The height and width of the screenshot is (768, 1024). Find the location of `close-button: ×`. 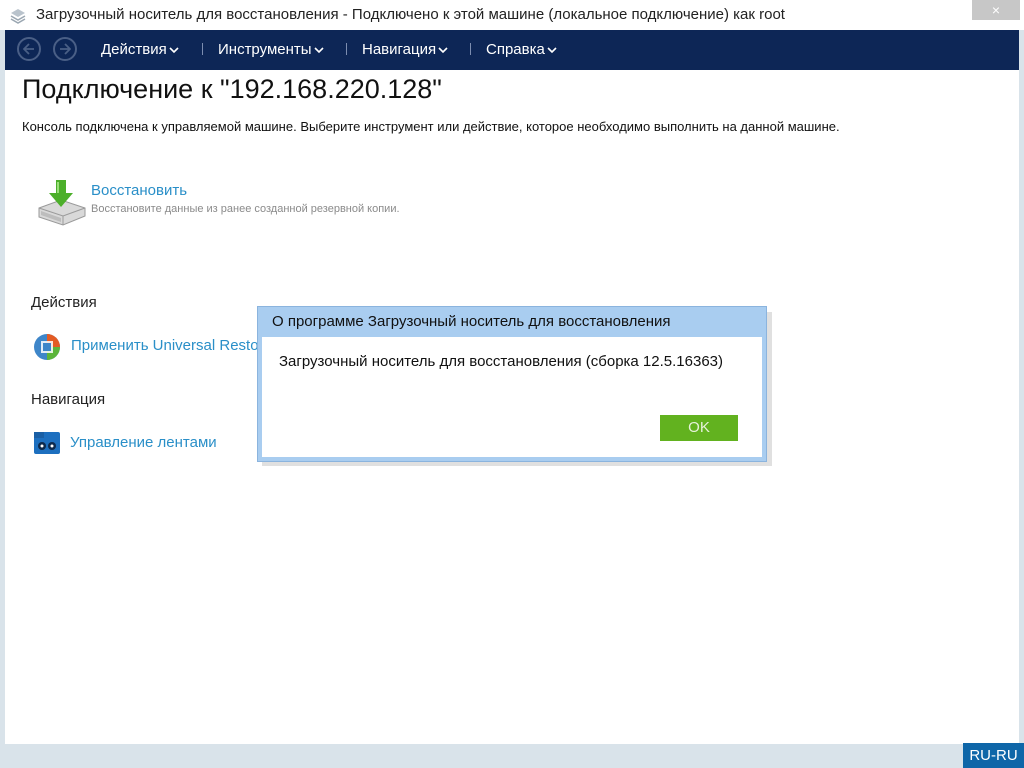

close-button: × is located at coordinates (996, 10).